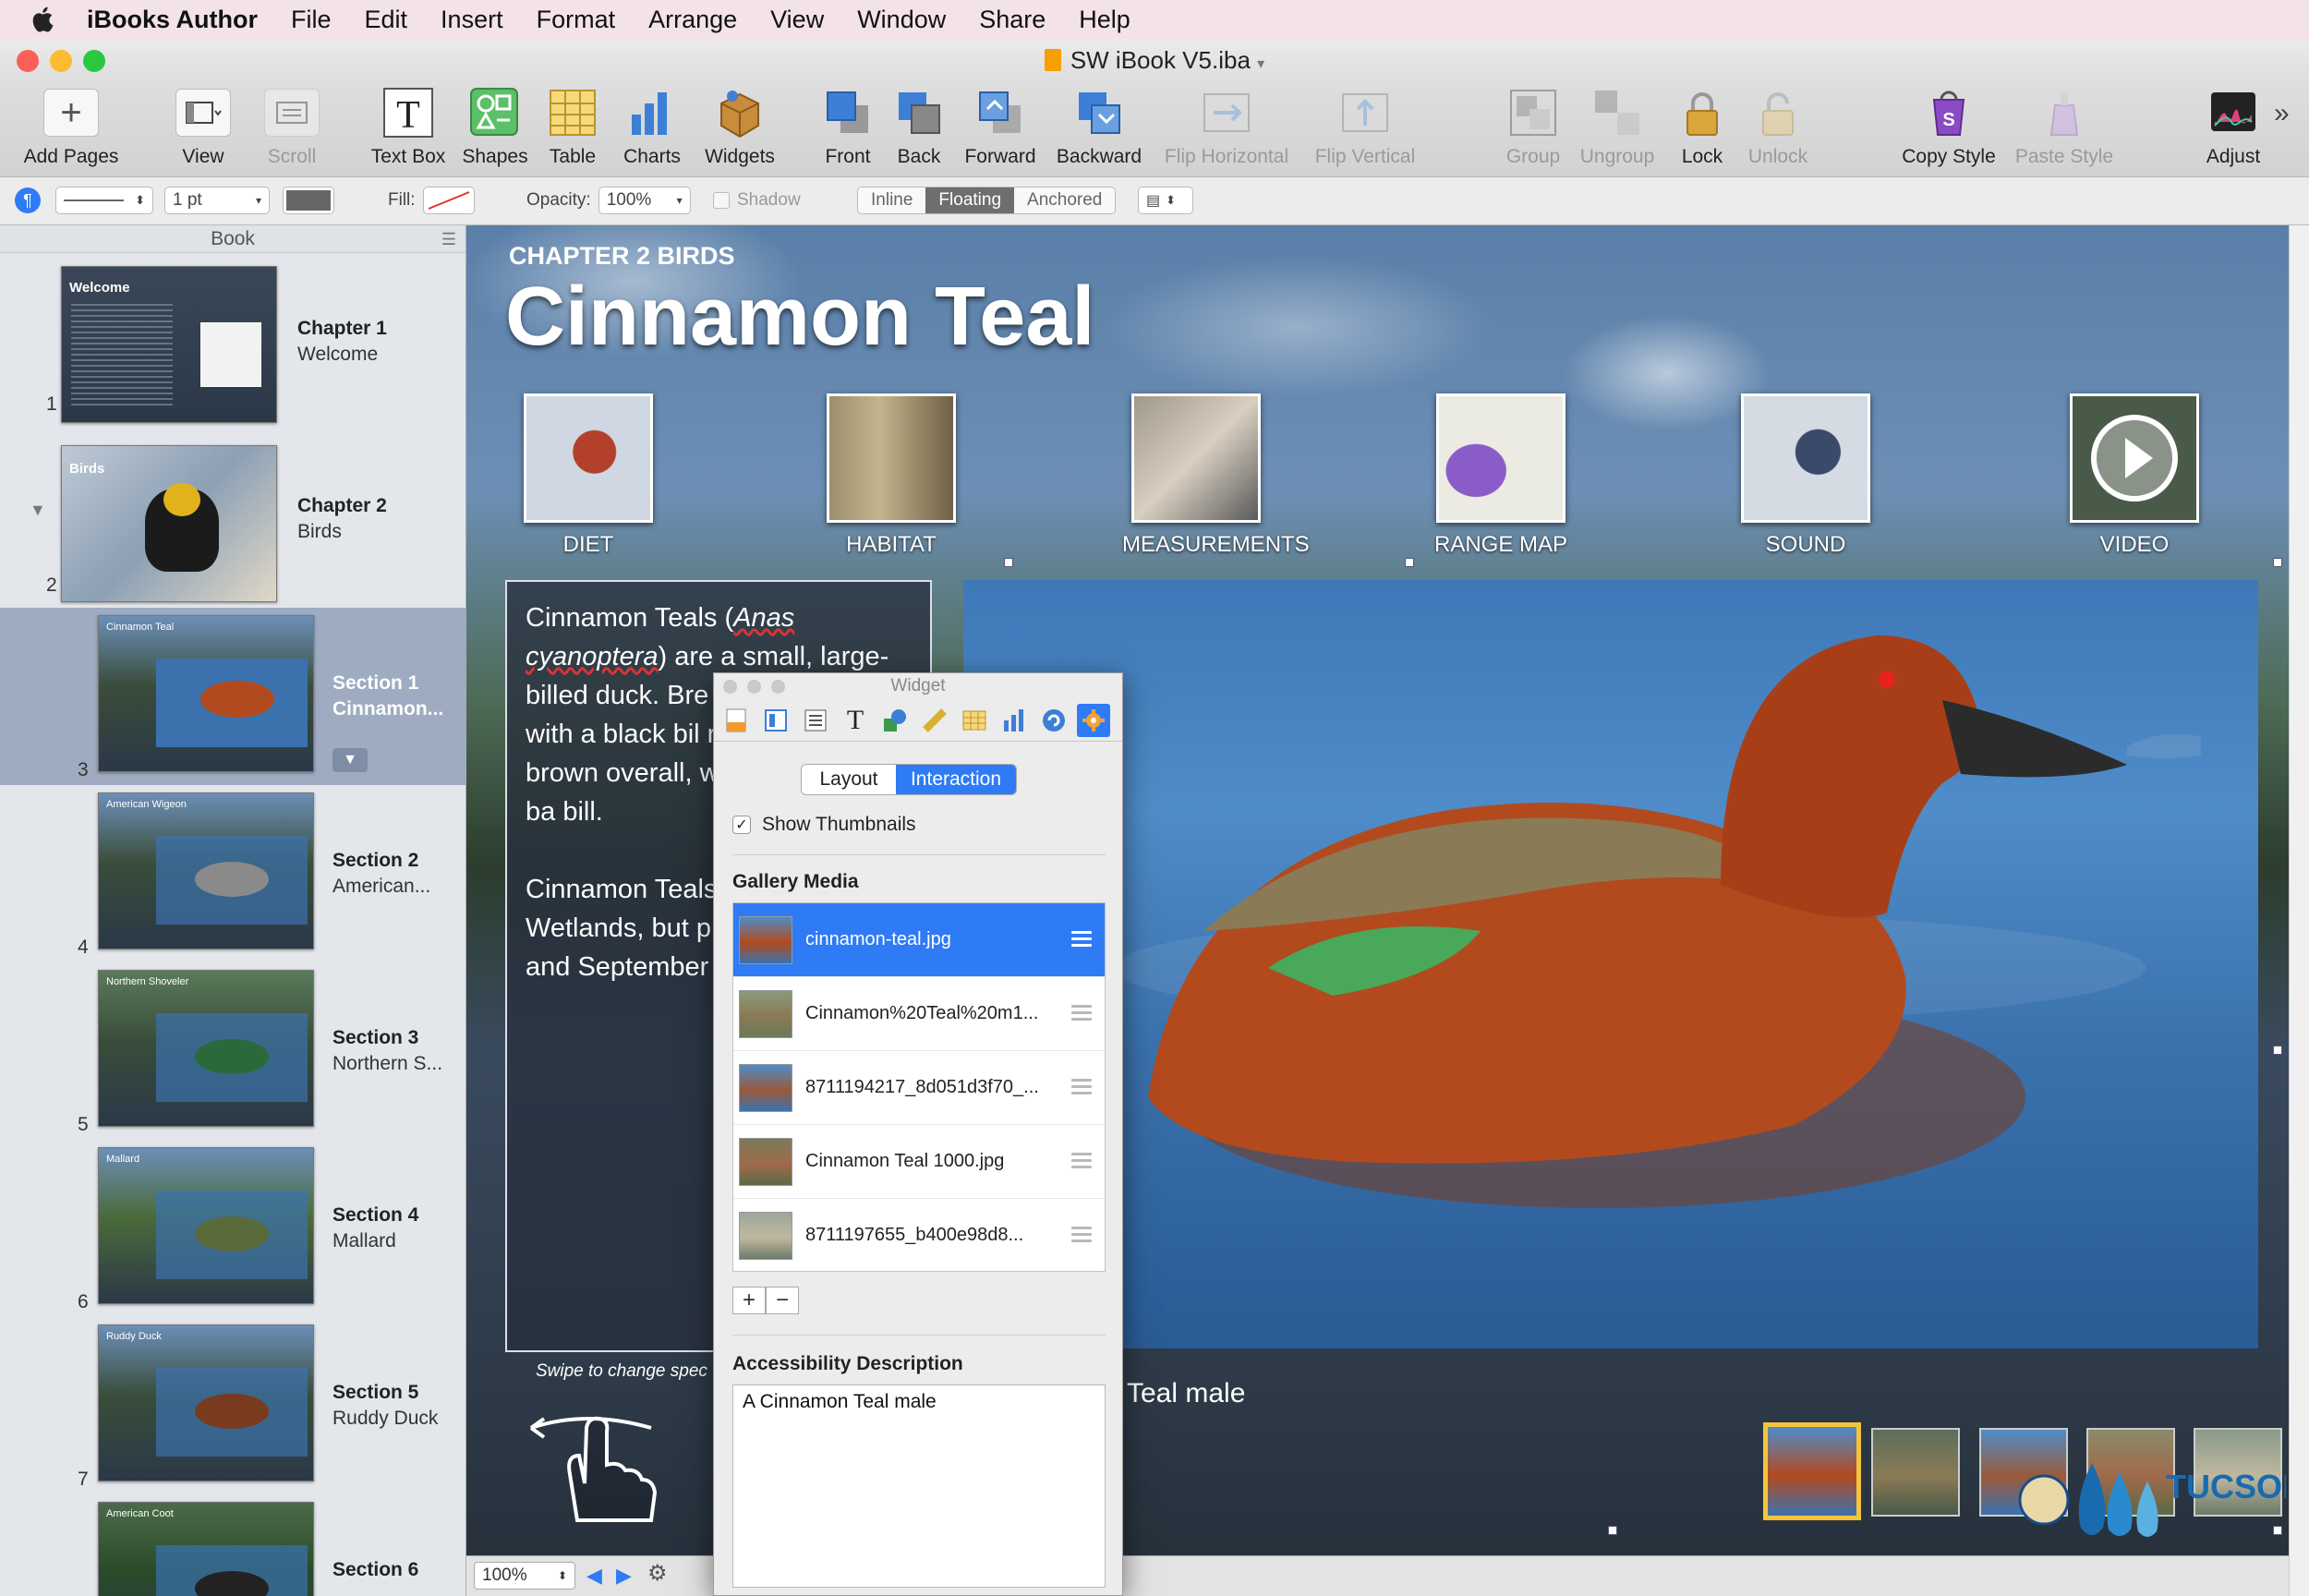 The image size is (2309, 1596). Describe the element at coordinates (956, 779) in the screenshot. I see `tab-interaction: Interaction` at that location.